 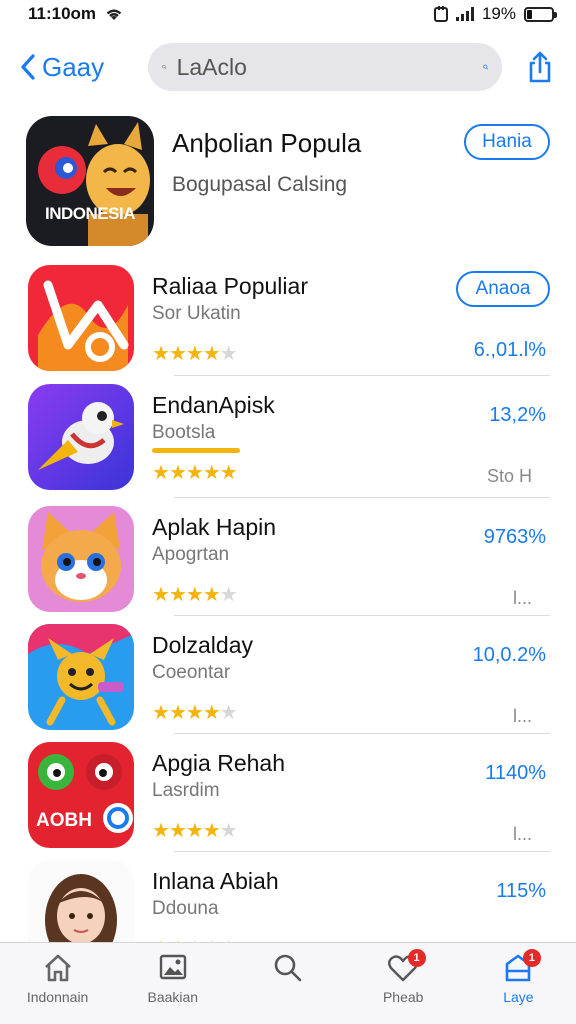 What do you see at coordinates (186, 790) in the screenshot?
I see `app-subtitle: Lasrdim` at bounding box center [186, 790].